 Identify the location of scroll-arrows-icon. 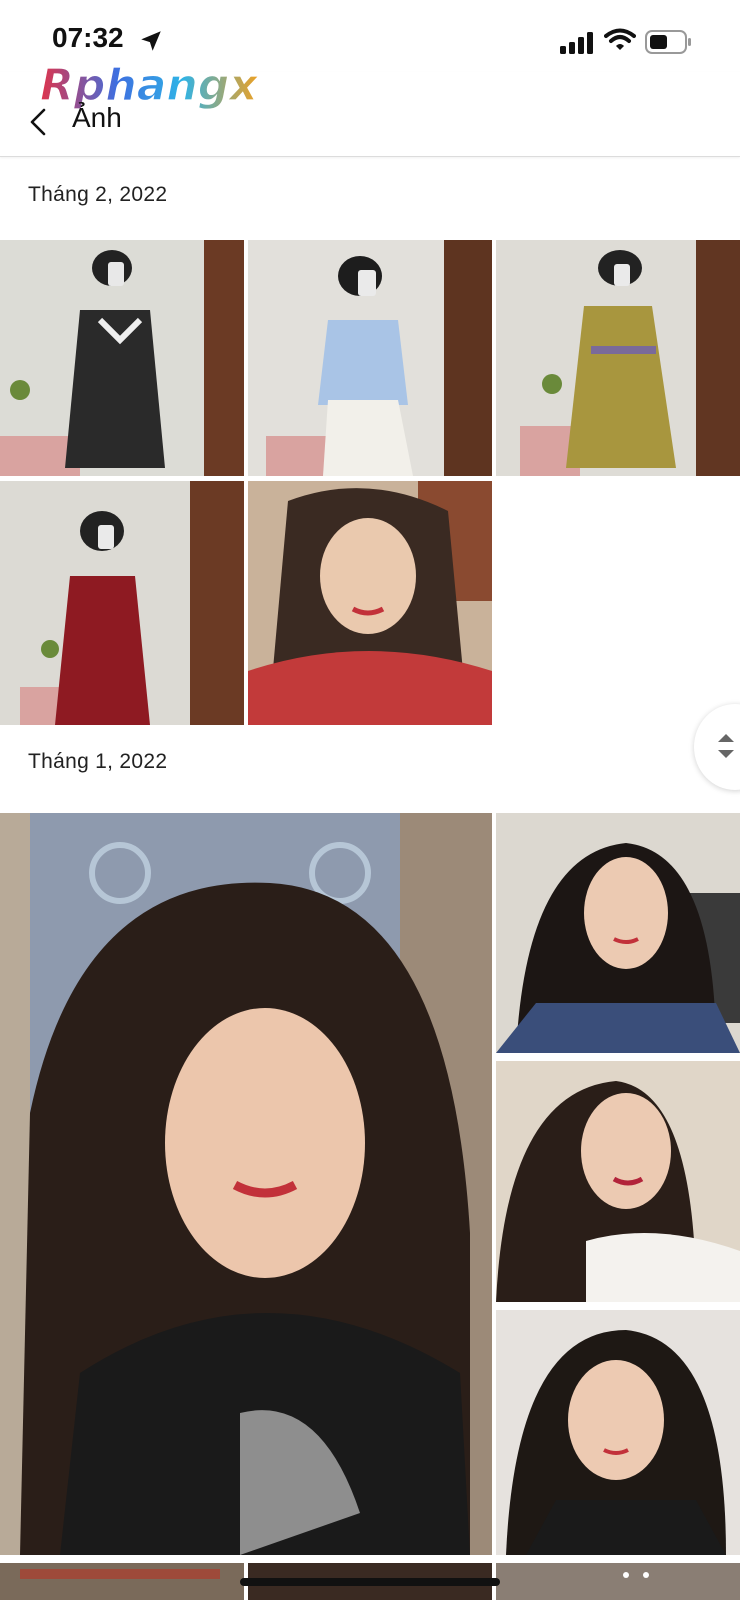
(726, 746).